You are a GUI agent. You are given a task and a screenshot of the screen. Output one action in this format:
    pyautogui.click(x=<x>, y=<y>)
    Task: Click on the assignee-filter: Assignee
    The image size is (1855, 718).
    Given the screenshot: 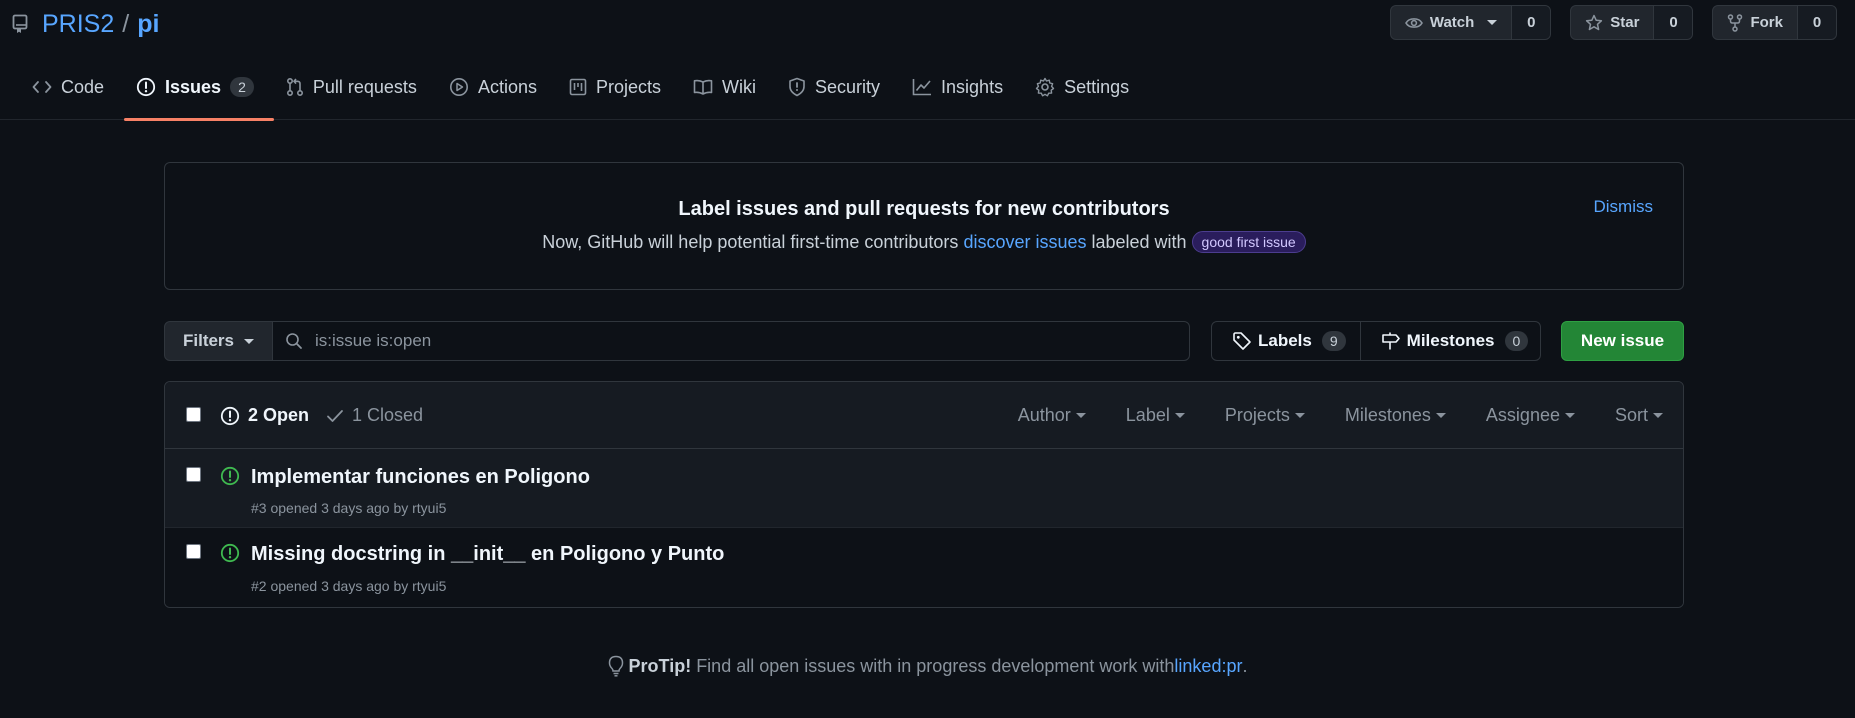 What is the action you would take?
    pyautogui.click(x=1530, y=415)
    